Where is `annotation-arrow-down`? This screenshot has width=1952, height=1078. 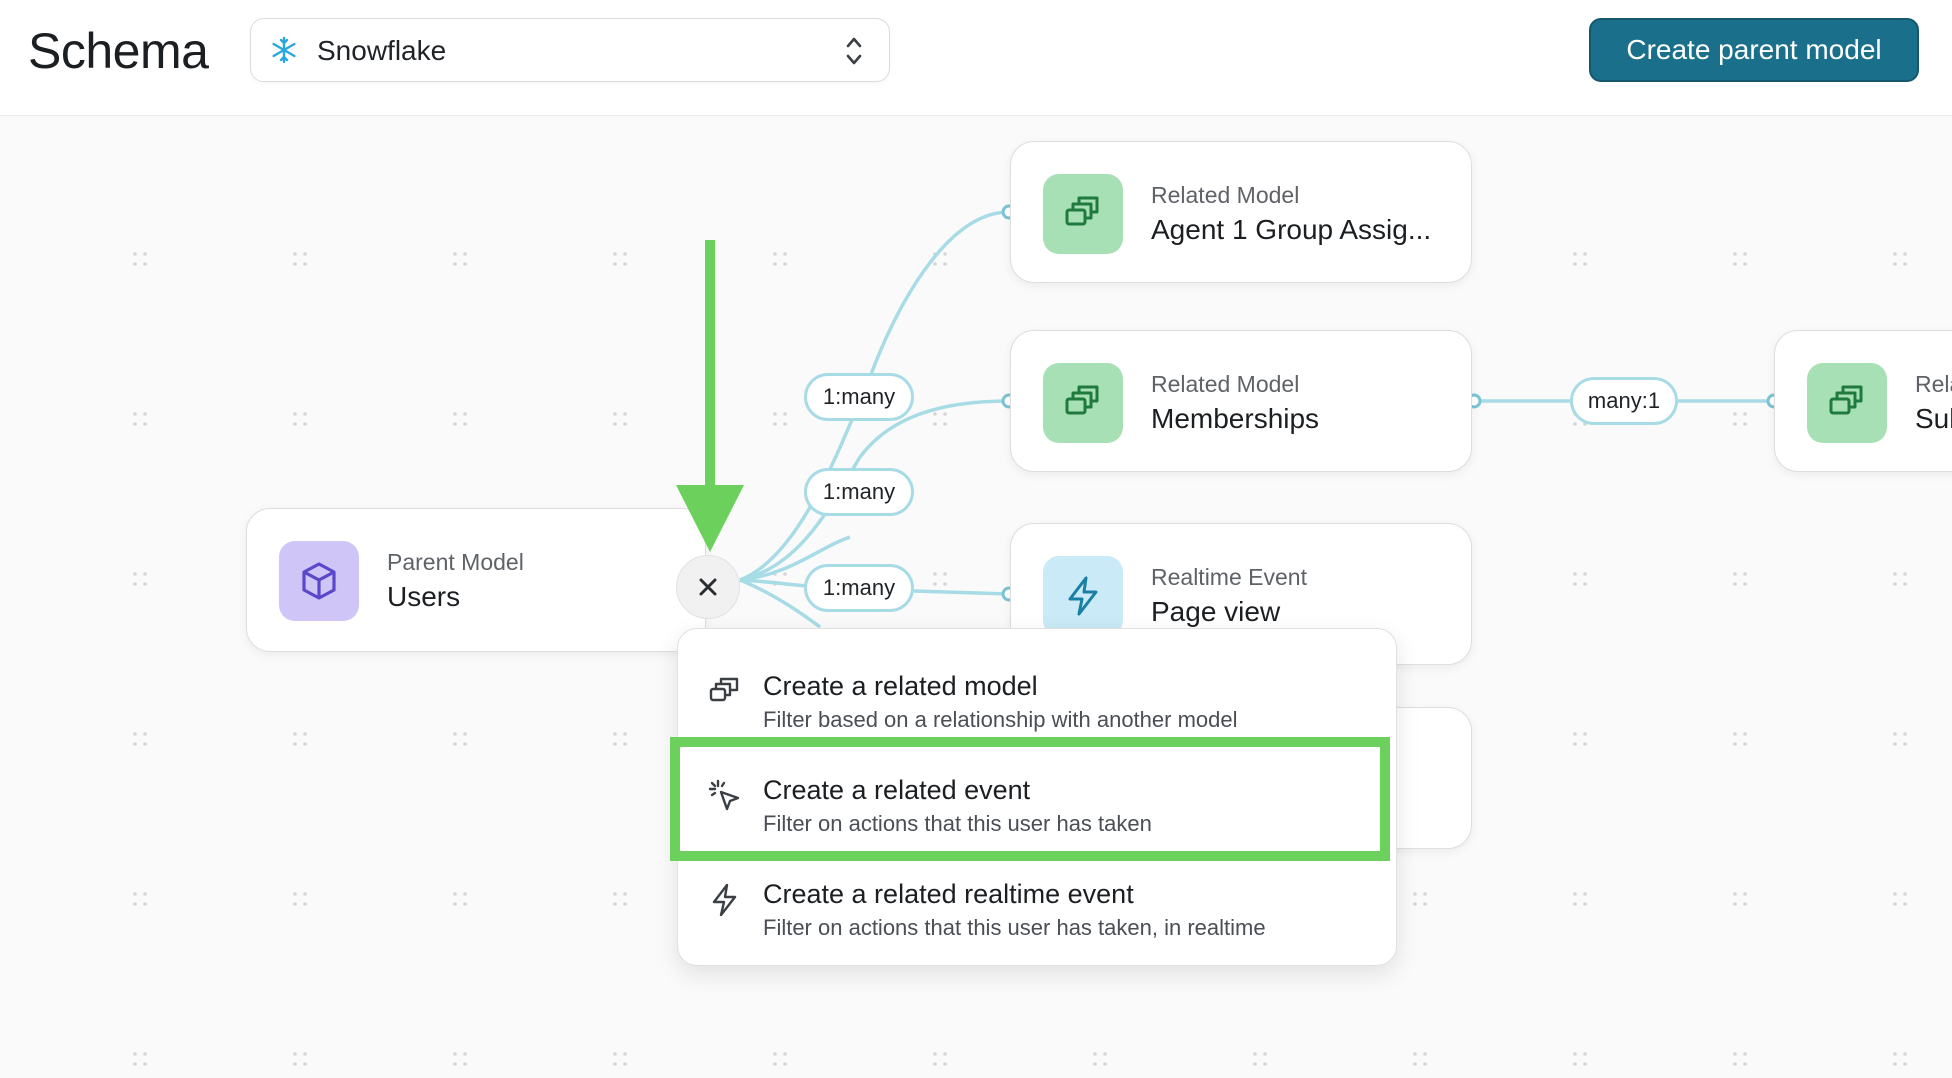
annotation-arrow-down is located at coordinates (710, 396).